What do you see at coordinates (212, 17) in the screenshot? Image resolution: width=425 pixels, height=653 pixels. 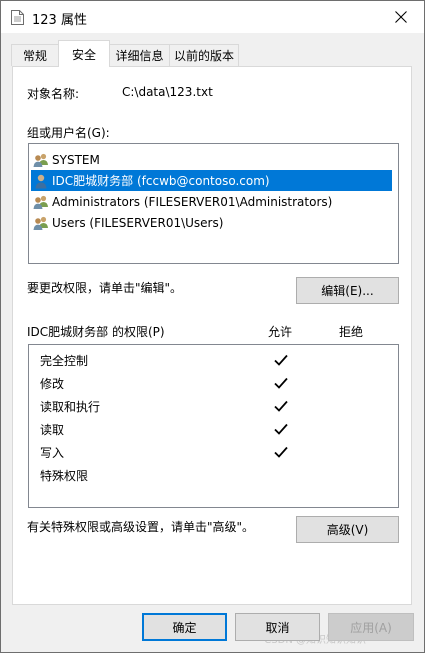 I see `title-bar: 123 属性` at bounding box center [212, 17].